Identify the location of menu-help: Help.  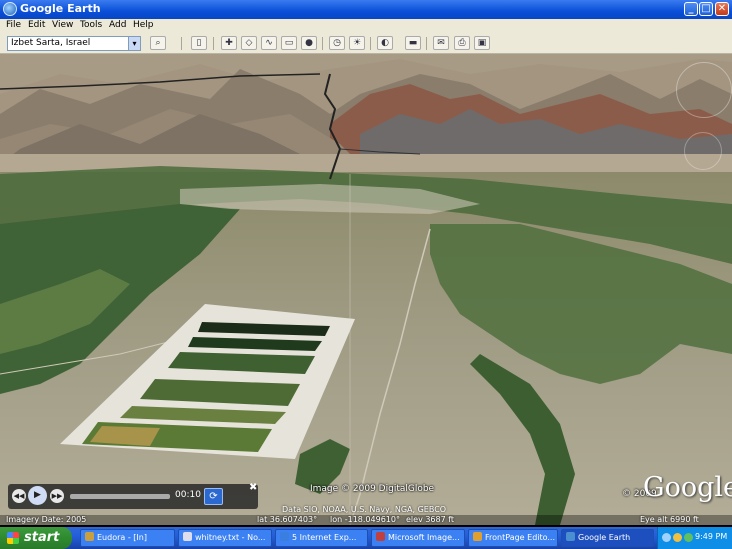
(143, 25).